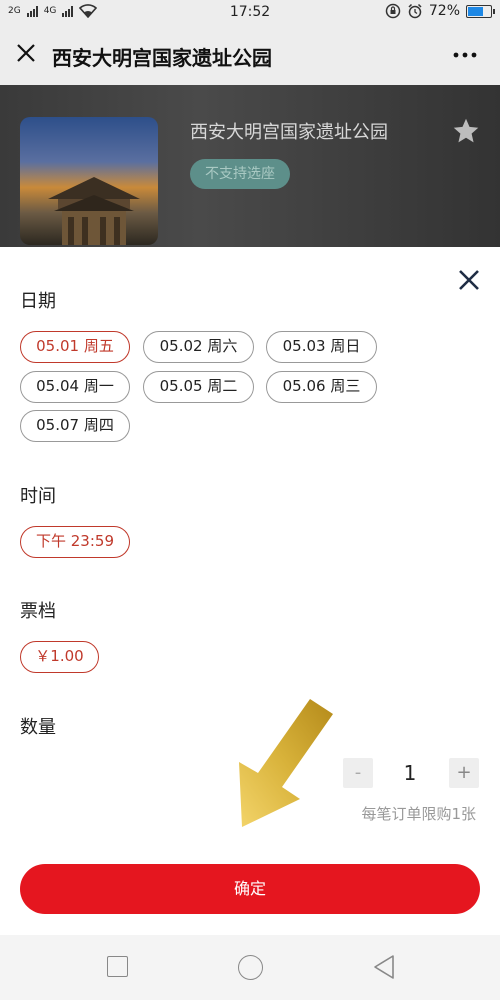  I want to click on close-sheet-icon, so click(469, 280).